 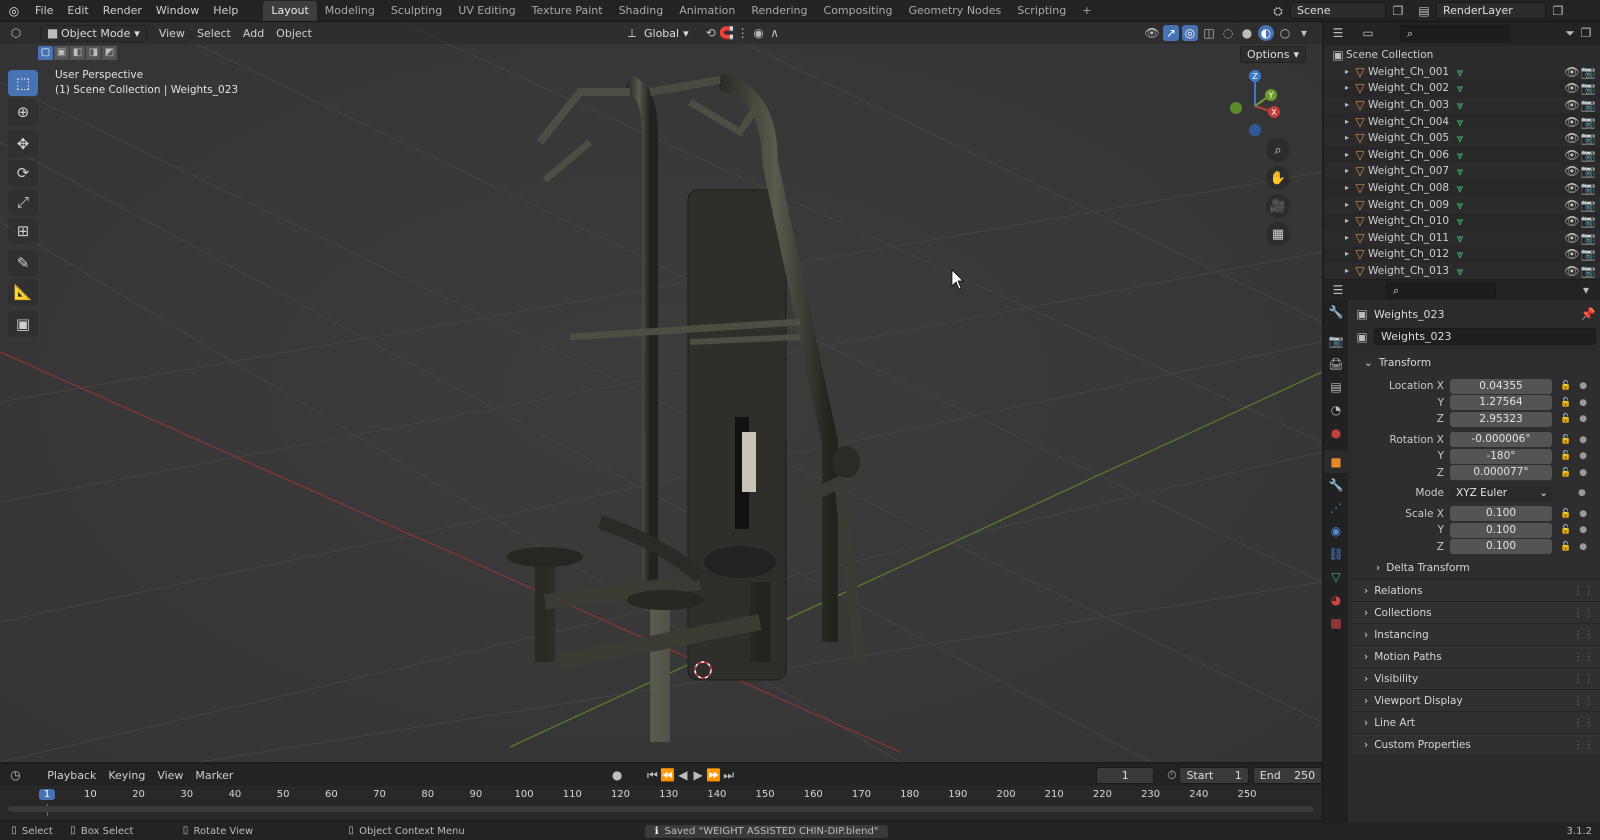 I want to click on physics-tab-icon: ◉, so click(x=1336, y=530).